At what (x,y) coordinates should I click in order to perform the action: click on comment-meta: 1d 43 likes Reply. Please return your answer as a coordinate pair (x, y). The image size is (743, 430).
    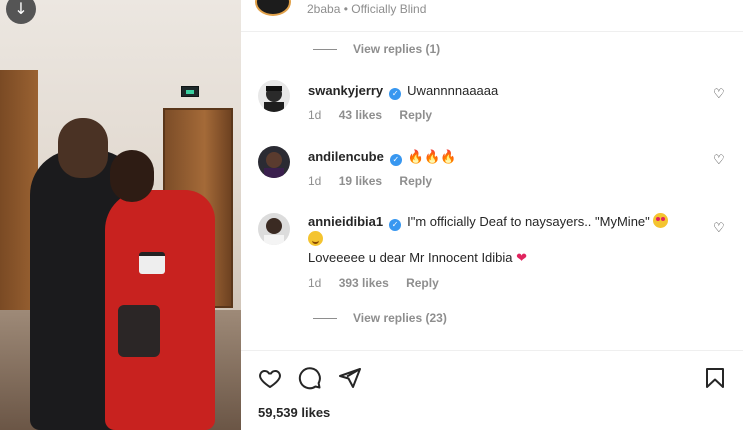
    Looking at the image, I should click on (377, 115).